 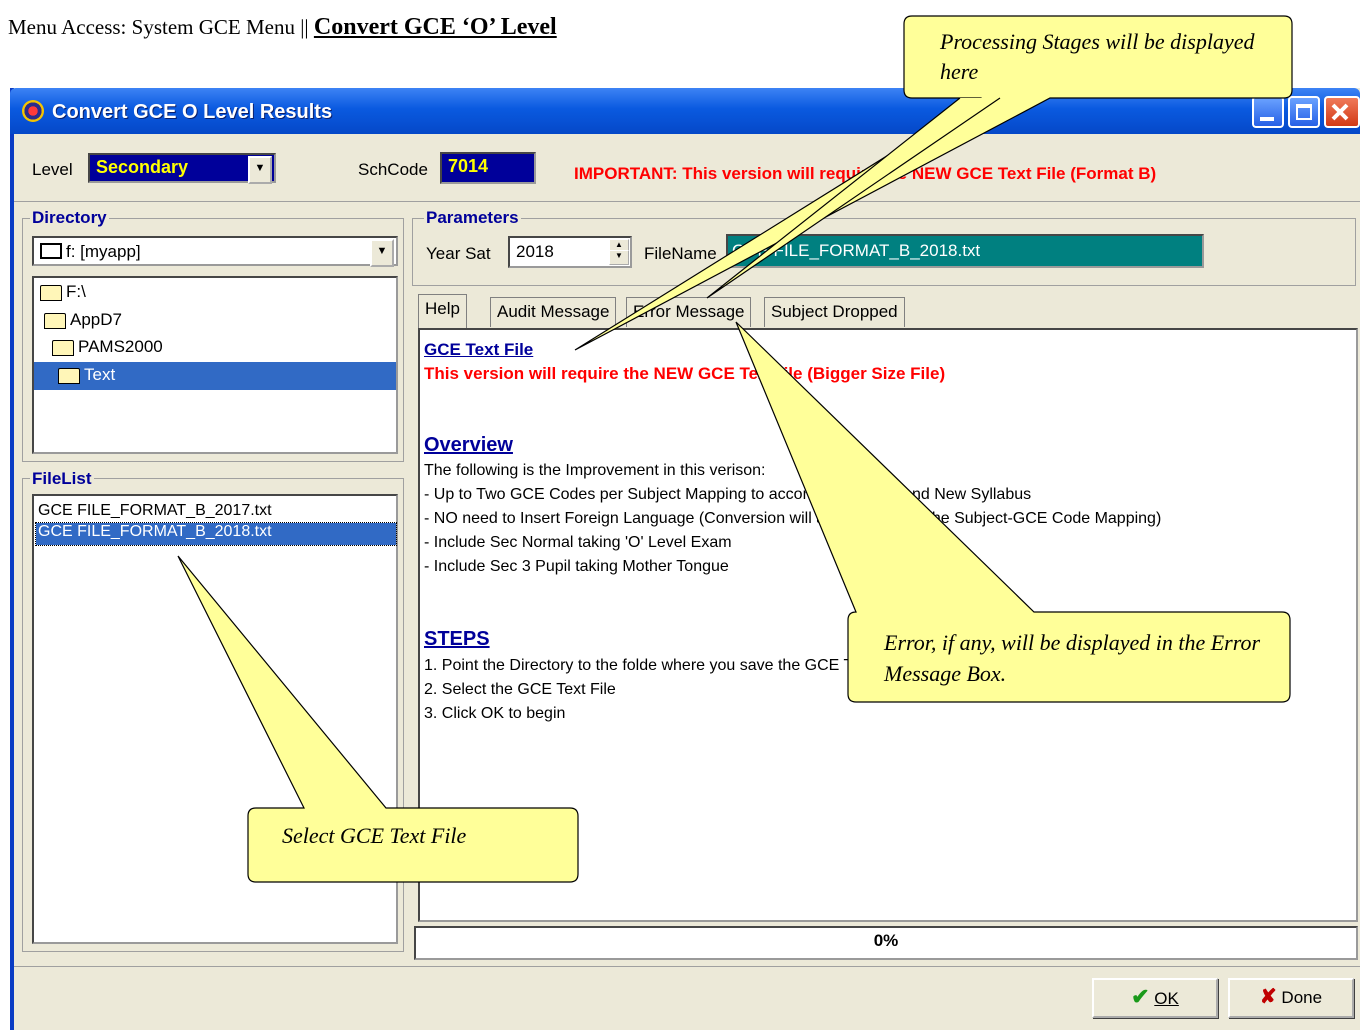 What do you see at coordinates (1097, 56) in the screenshot?
I see `processing-callout-text: Processing Stages will be displayed here` at bounding box center [1097, 56].